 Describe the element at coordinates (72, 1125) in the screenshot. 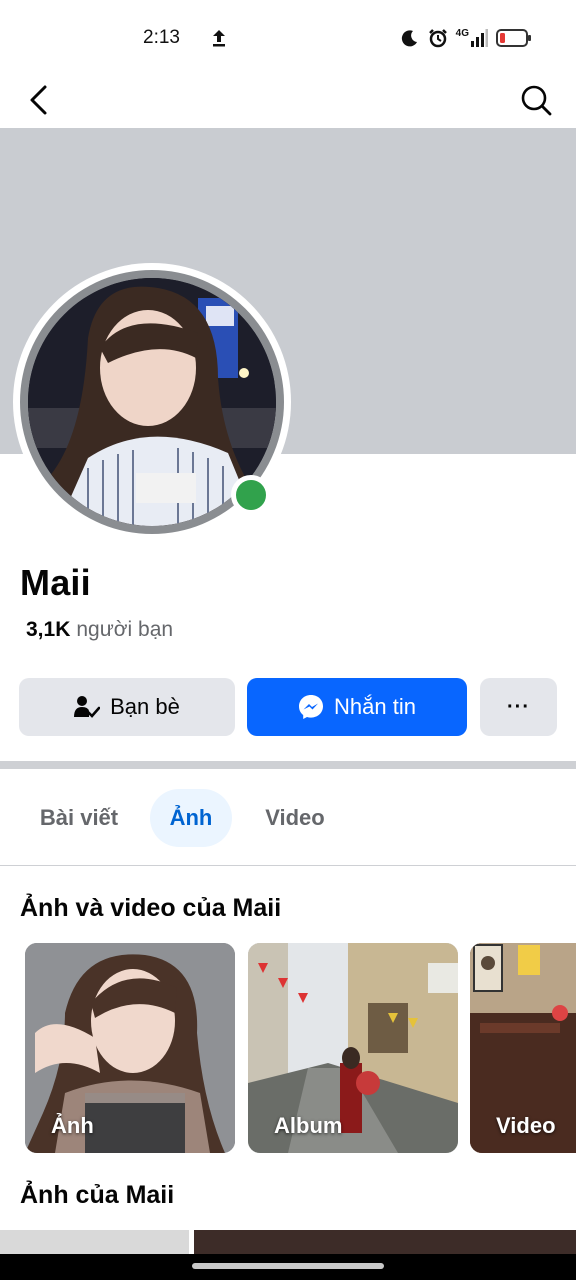

I see `photos-card-label: Ảnh` at that location.